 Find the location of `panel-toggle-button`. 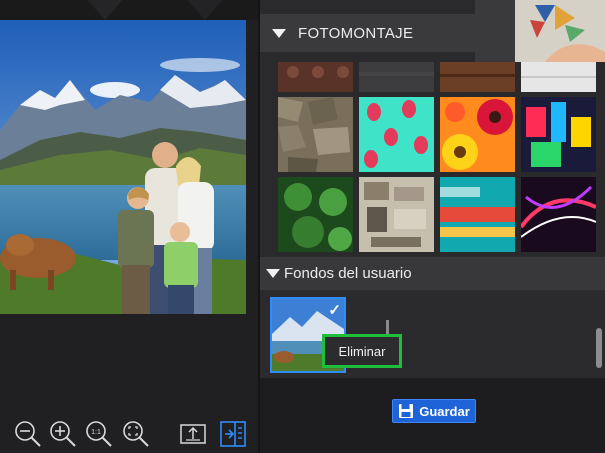

panel-toggle-button is located at coordinates (233, 434).